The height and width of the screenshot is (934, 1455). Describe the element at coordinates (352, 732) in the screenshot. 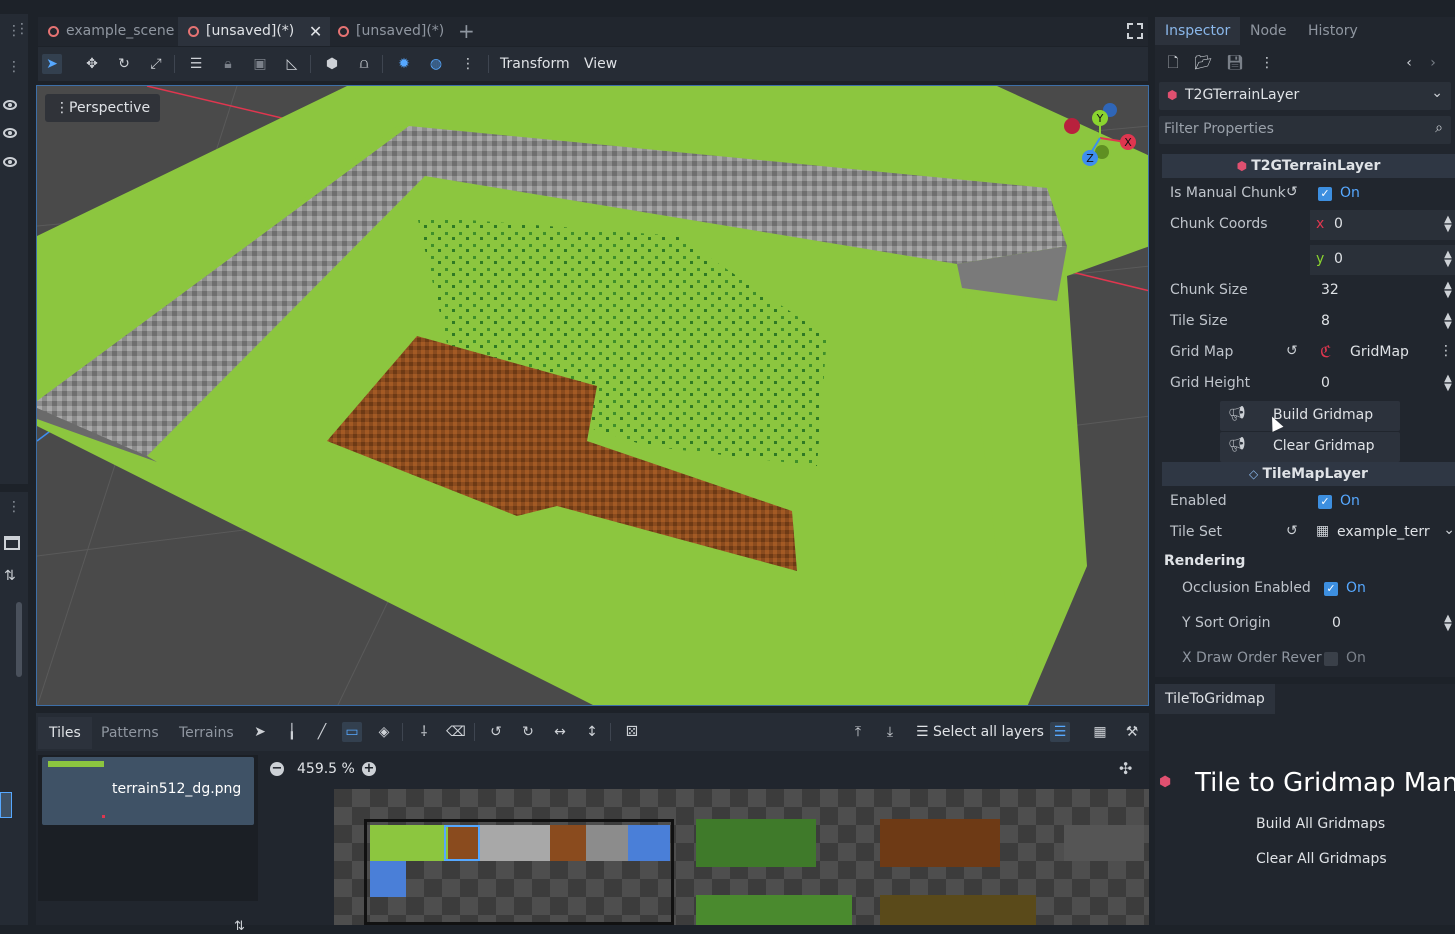

I see `rect-tool-icon: ▭` at that location.